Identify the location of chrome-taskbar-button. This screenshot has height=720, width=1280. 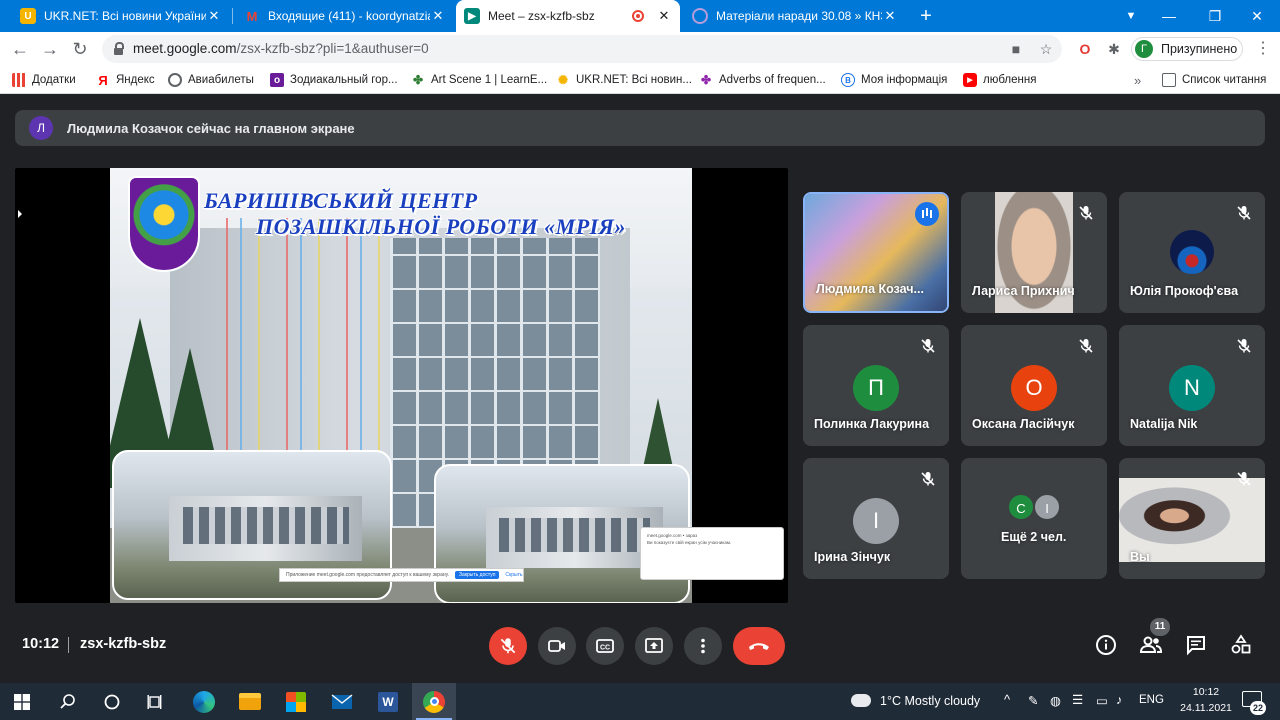
(434, 701).